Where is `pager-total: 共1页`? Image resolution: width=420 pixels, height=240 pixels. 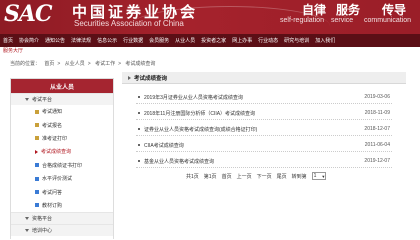 pager-total: 共1页 is located at coordinates (192, 176).